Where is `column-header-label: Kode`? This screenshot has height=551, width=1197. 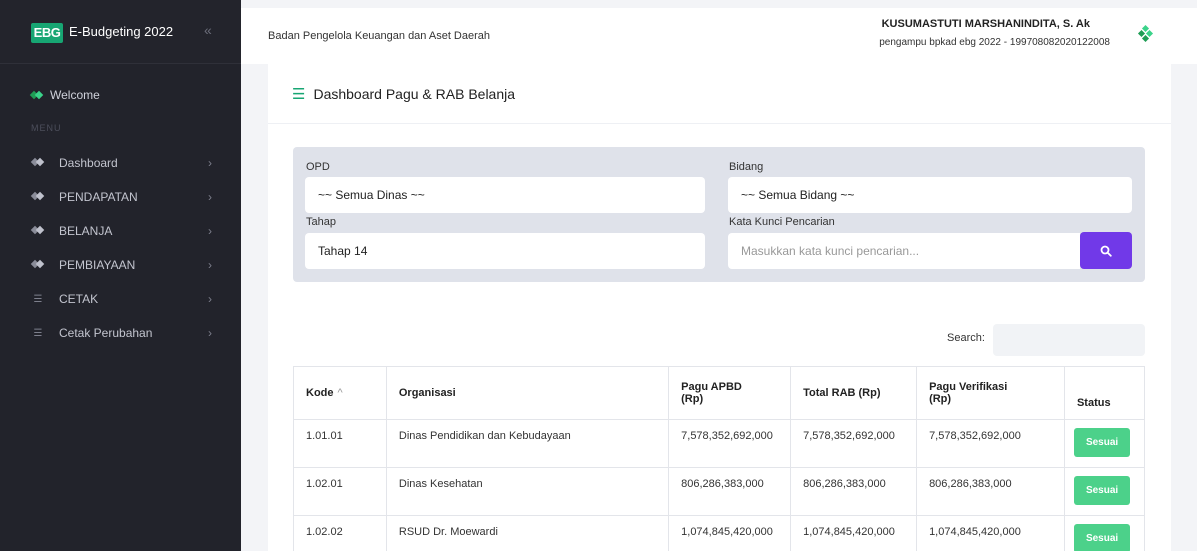 column-header-label: Kode is located at coordinates (320, 393).